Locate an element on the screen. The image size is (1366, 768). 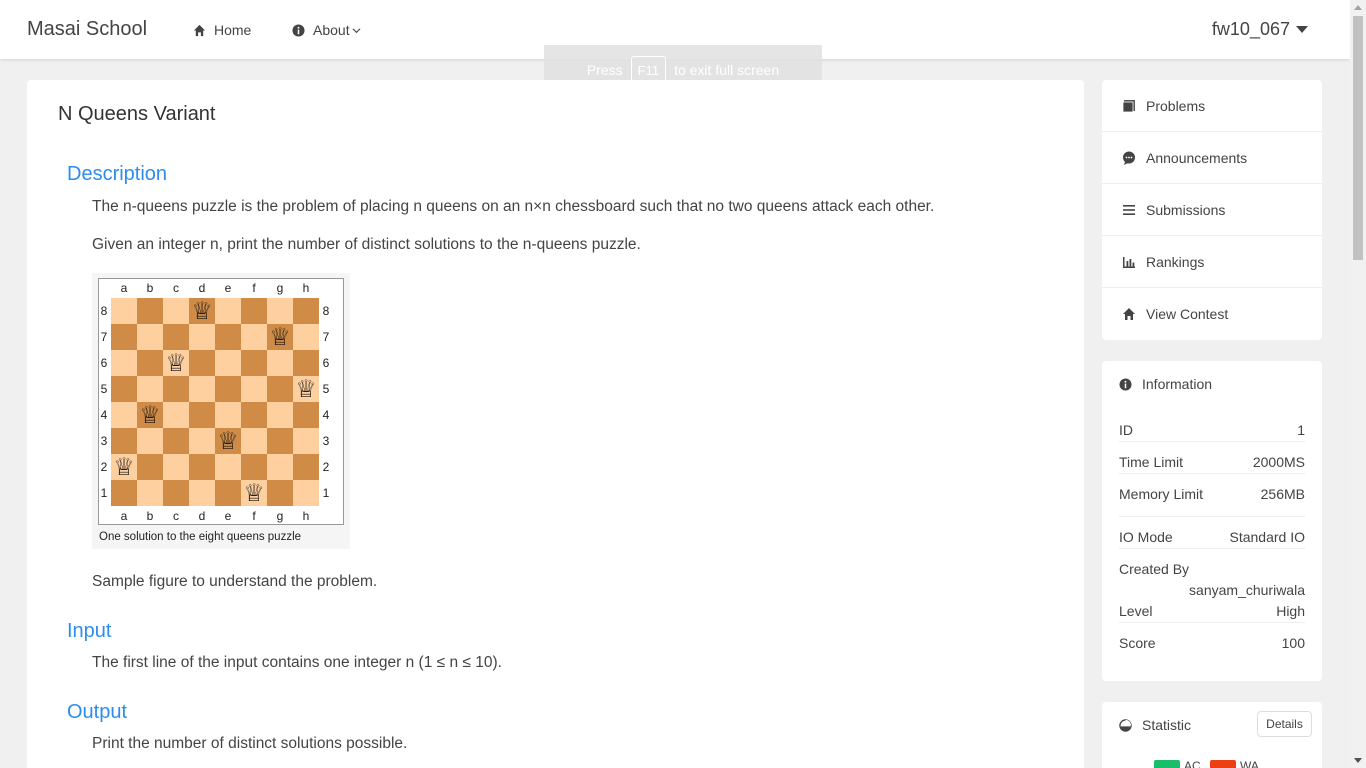
square-a3 is located at coordinates (124, 441).